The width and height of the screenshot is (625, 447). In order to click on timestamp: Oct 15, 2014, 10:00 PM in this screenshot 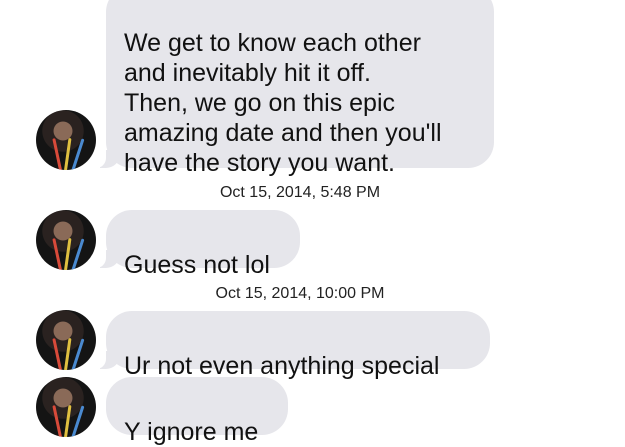, I will do `click(300, 293)`.